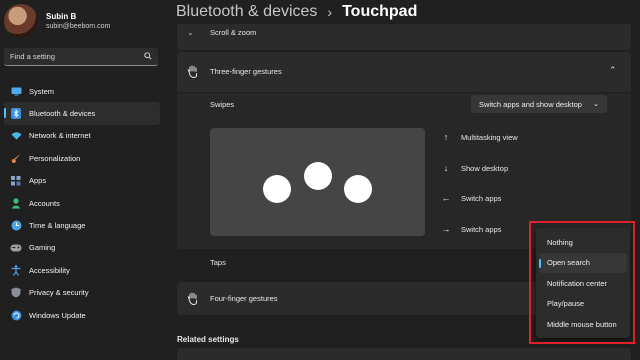 The image size is (640, 360). Describe the element at coordinates (16, 226) in the screenshot. I see `globe-clock-icon` at that location.